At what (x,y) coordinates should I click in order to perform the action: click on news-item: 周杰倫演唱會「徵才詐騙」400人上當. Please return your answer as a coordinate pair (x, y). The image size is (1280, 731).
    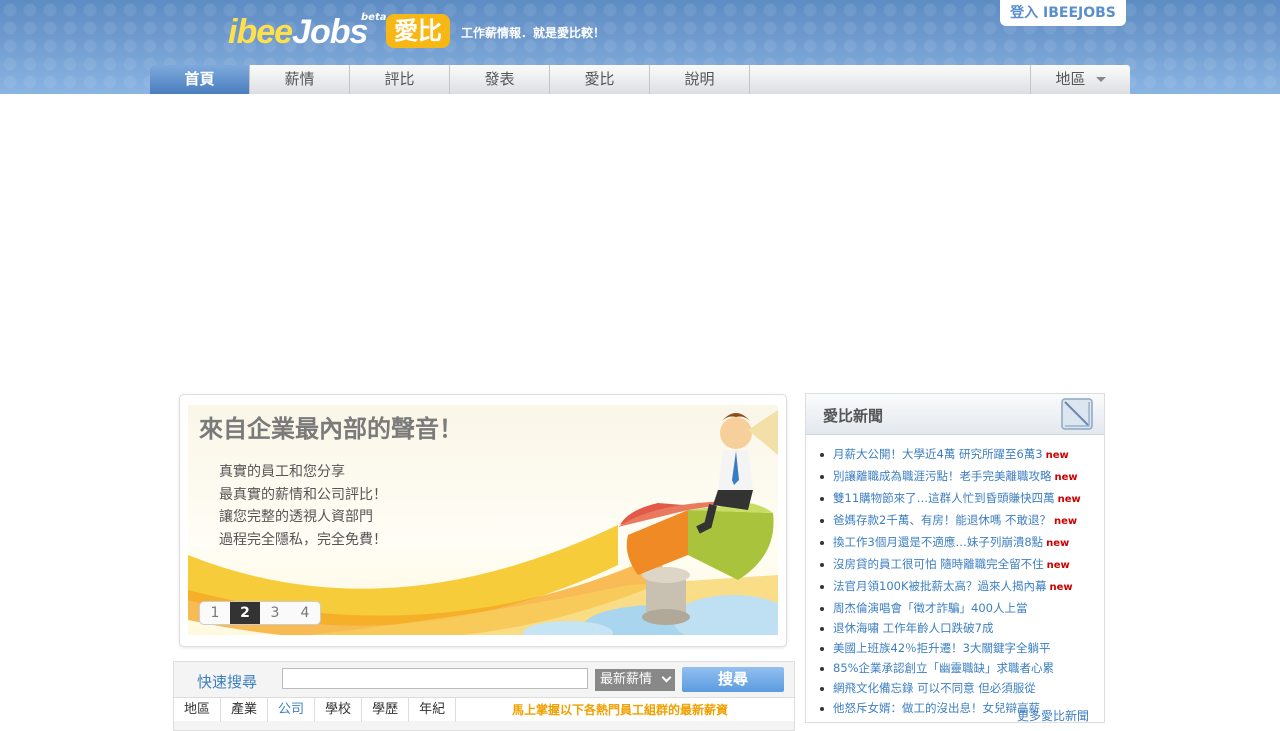
    Looking at the image, I should click on (962, 608).